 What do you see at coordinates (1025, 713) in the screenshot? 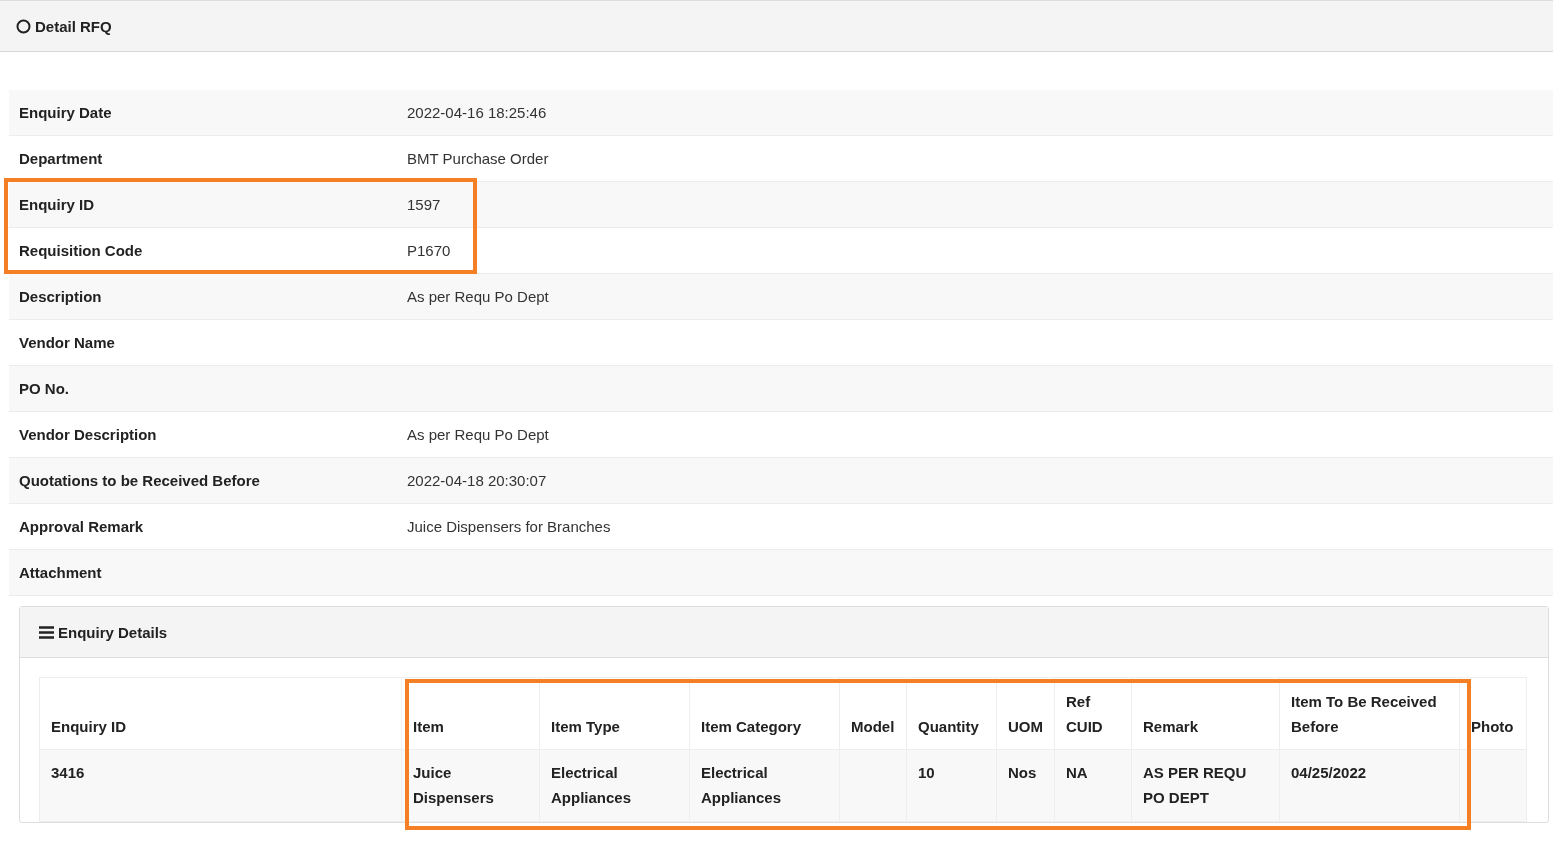
I see `column-header: UOM` at bounding box center [1025, 713].